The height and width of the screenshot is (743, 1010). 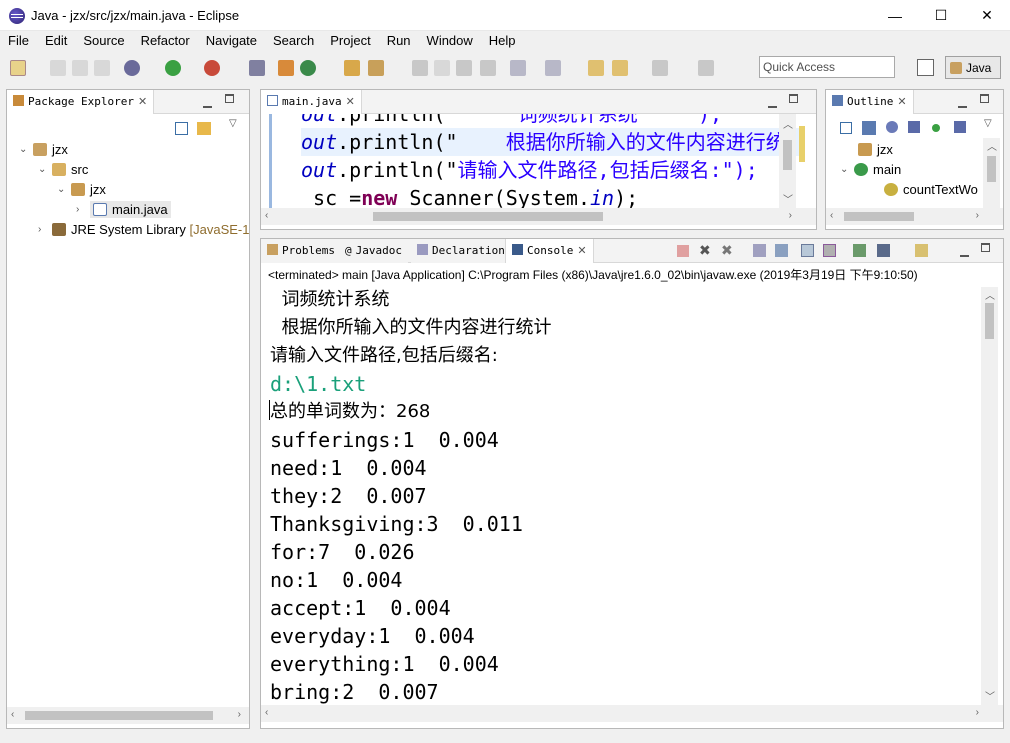 What do you see at coordinates (660, 68) in the screenshot?
I see `forward-icon` at bounding box center [660, 68].